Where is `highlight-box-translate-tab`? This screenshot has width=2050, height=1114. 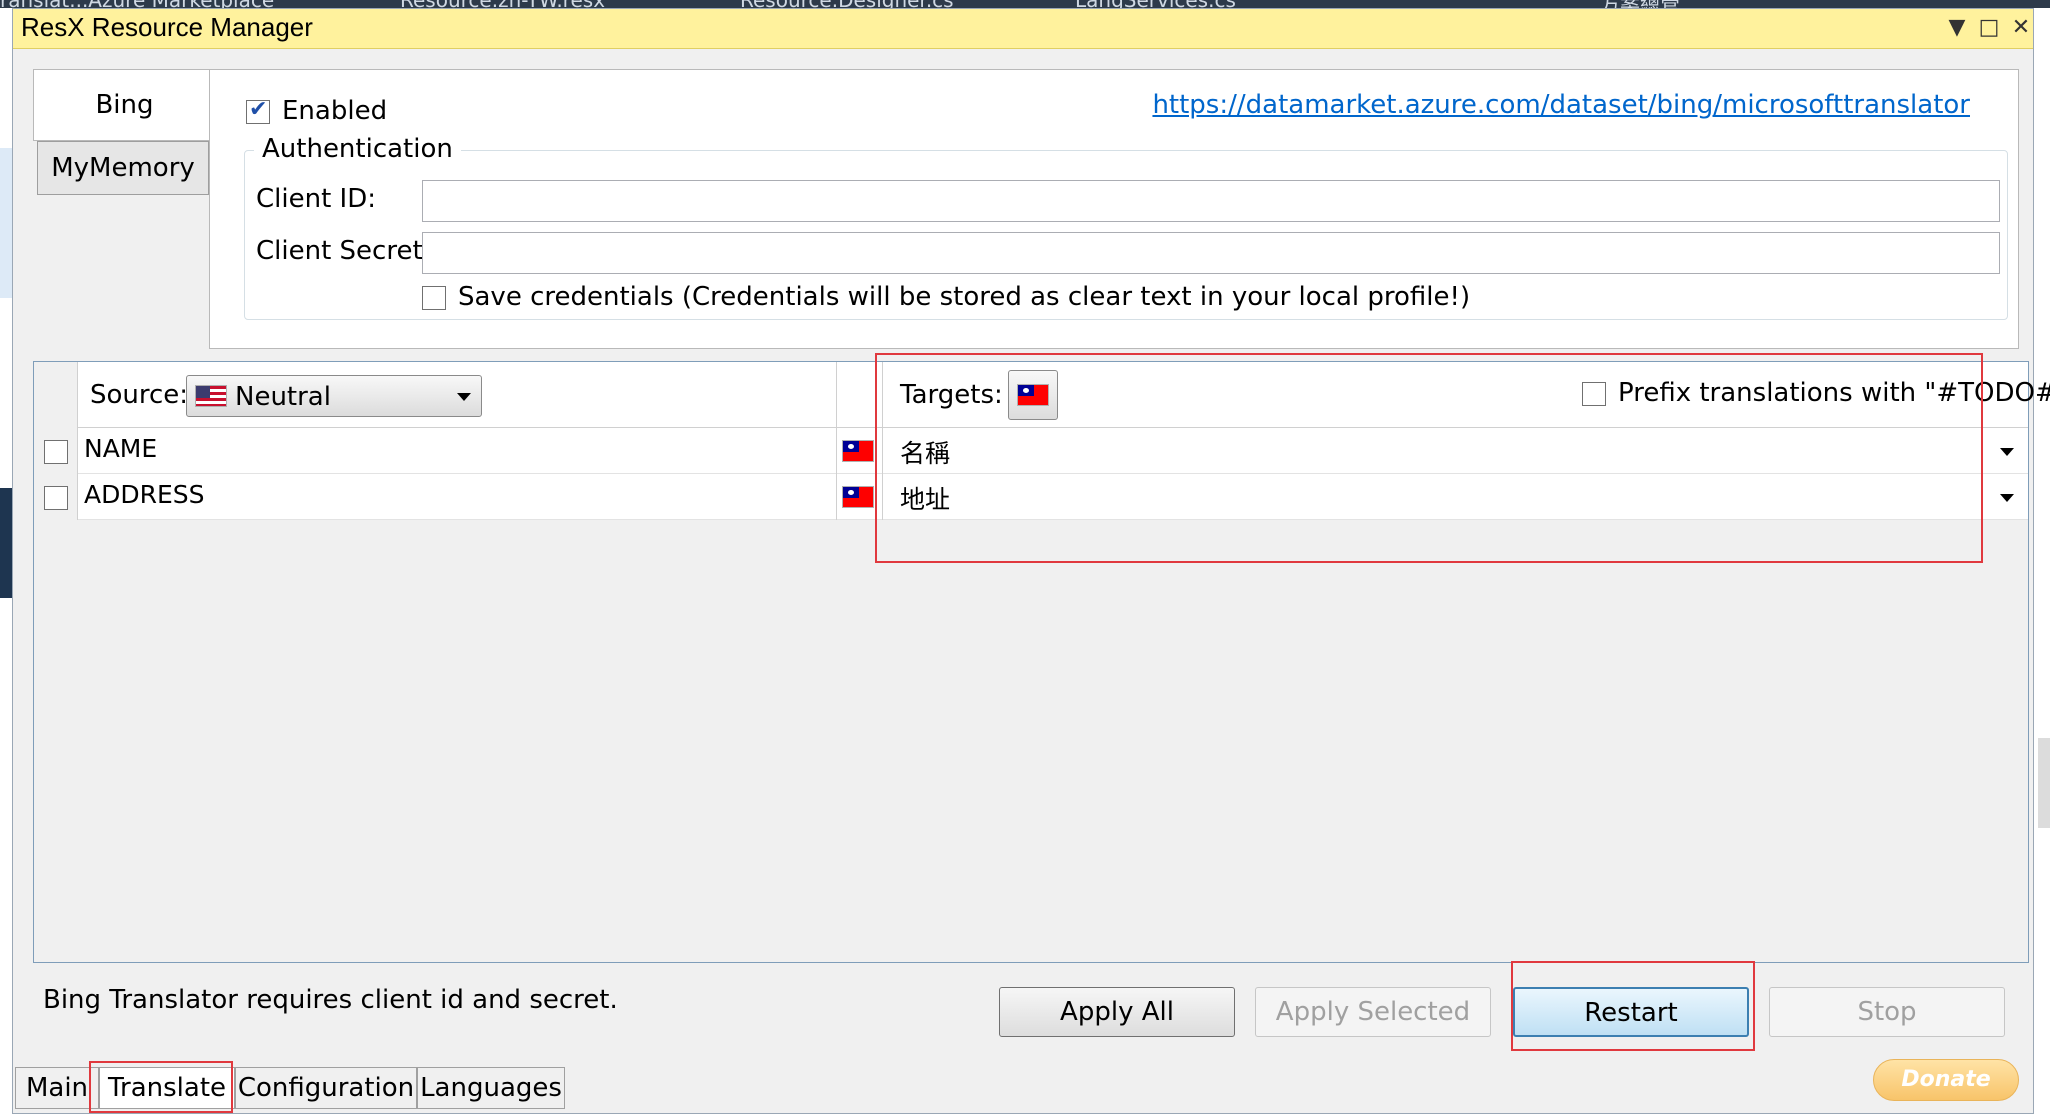 highlight-box-translate-tab is located at coordinates (161, 1087).